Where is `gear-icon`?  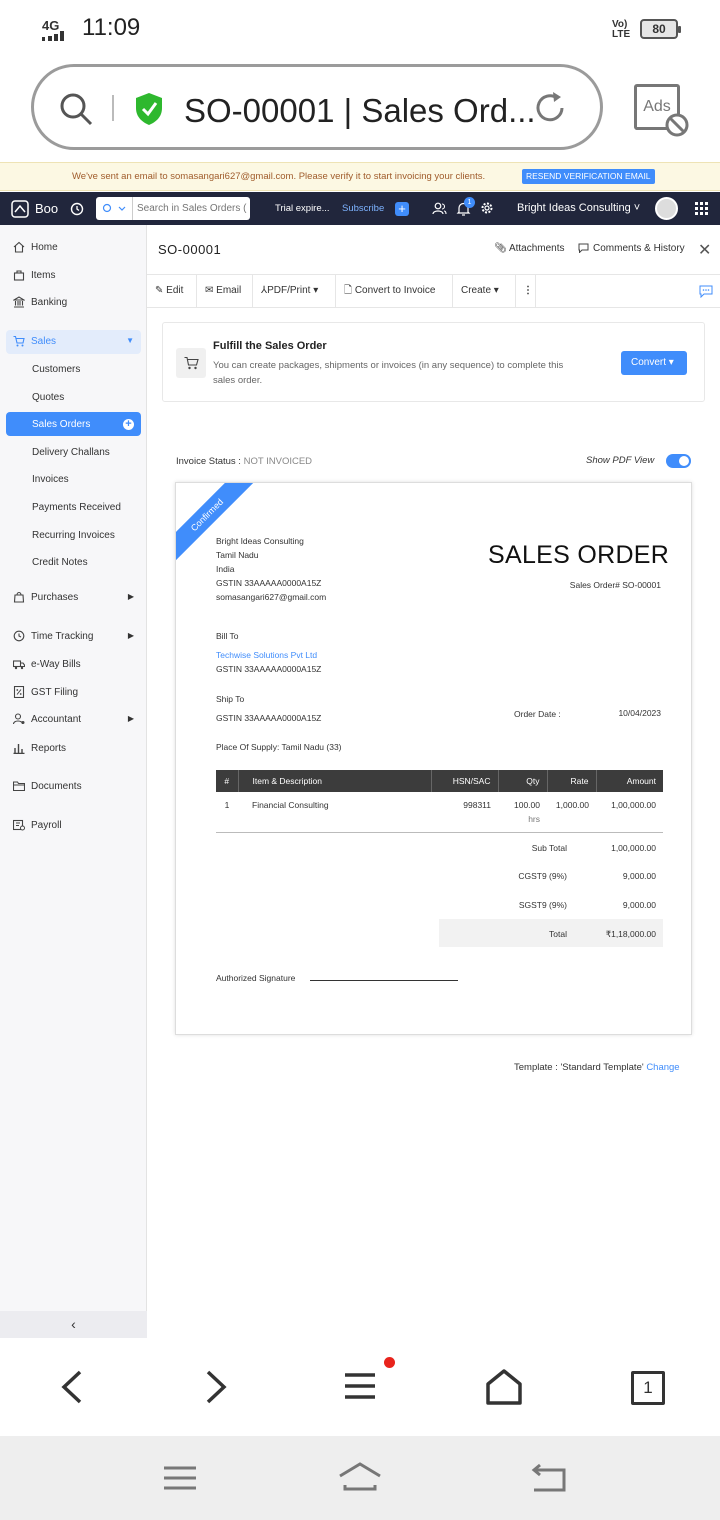 gear-icon is located at coordinates (487, 208).